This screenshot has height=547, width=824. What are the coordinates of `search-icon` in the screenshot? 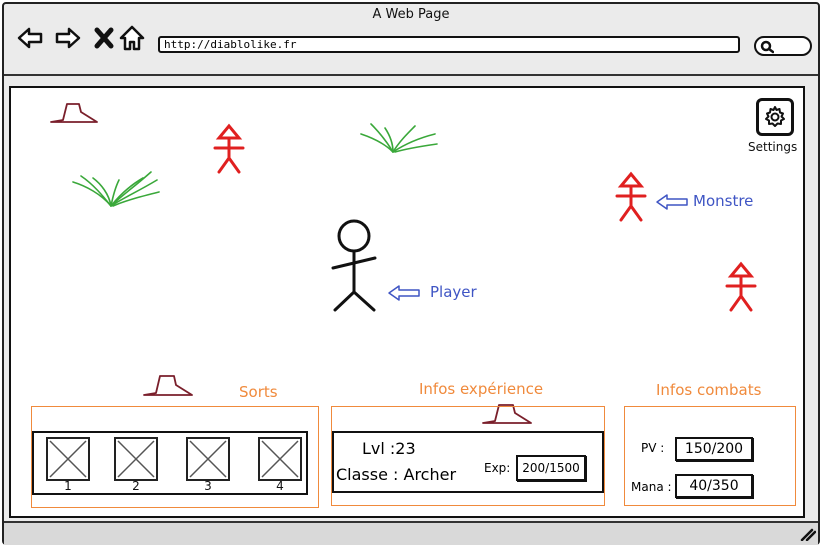 It's located at (767, 47).